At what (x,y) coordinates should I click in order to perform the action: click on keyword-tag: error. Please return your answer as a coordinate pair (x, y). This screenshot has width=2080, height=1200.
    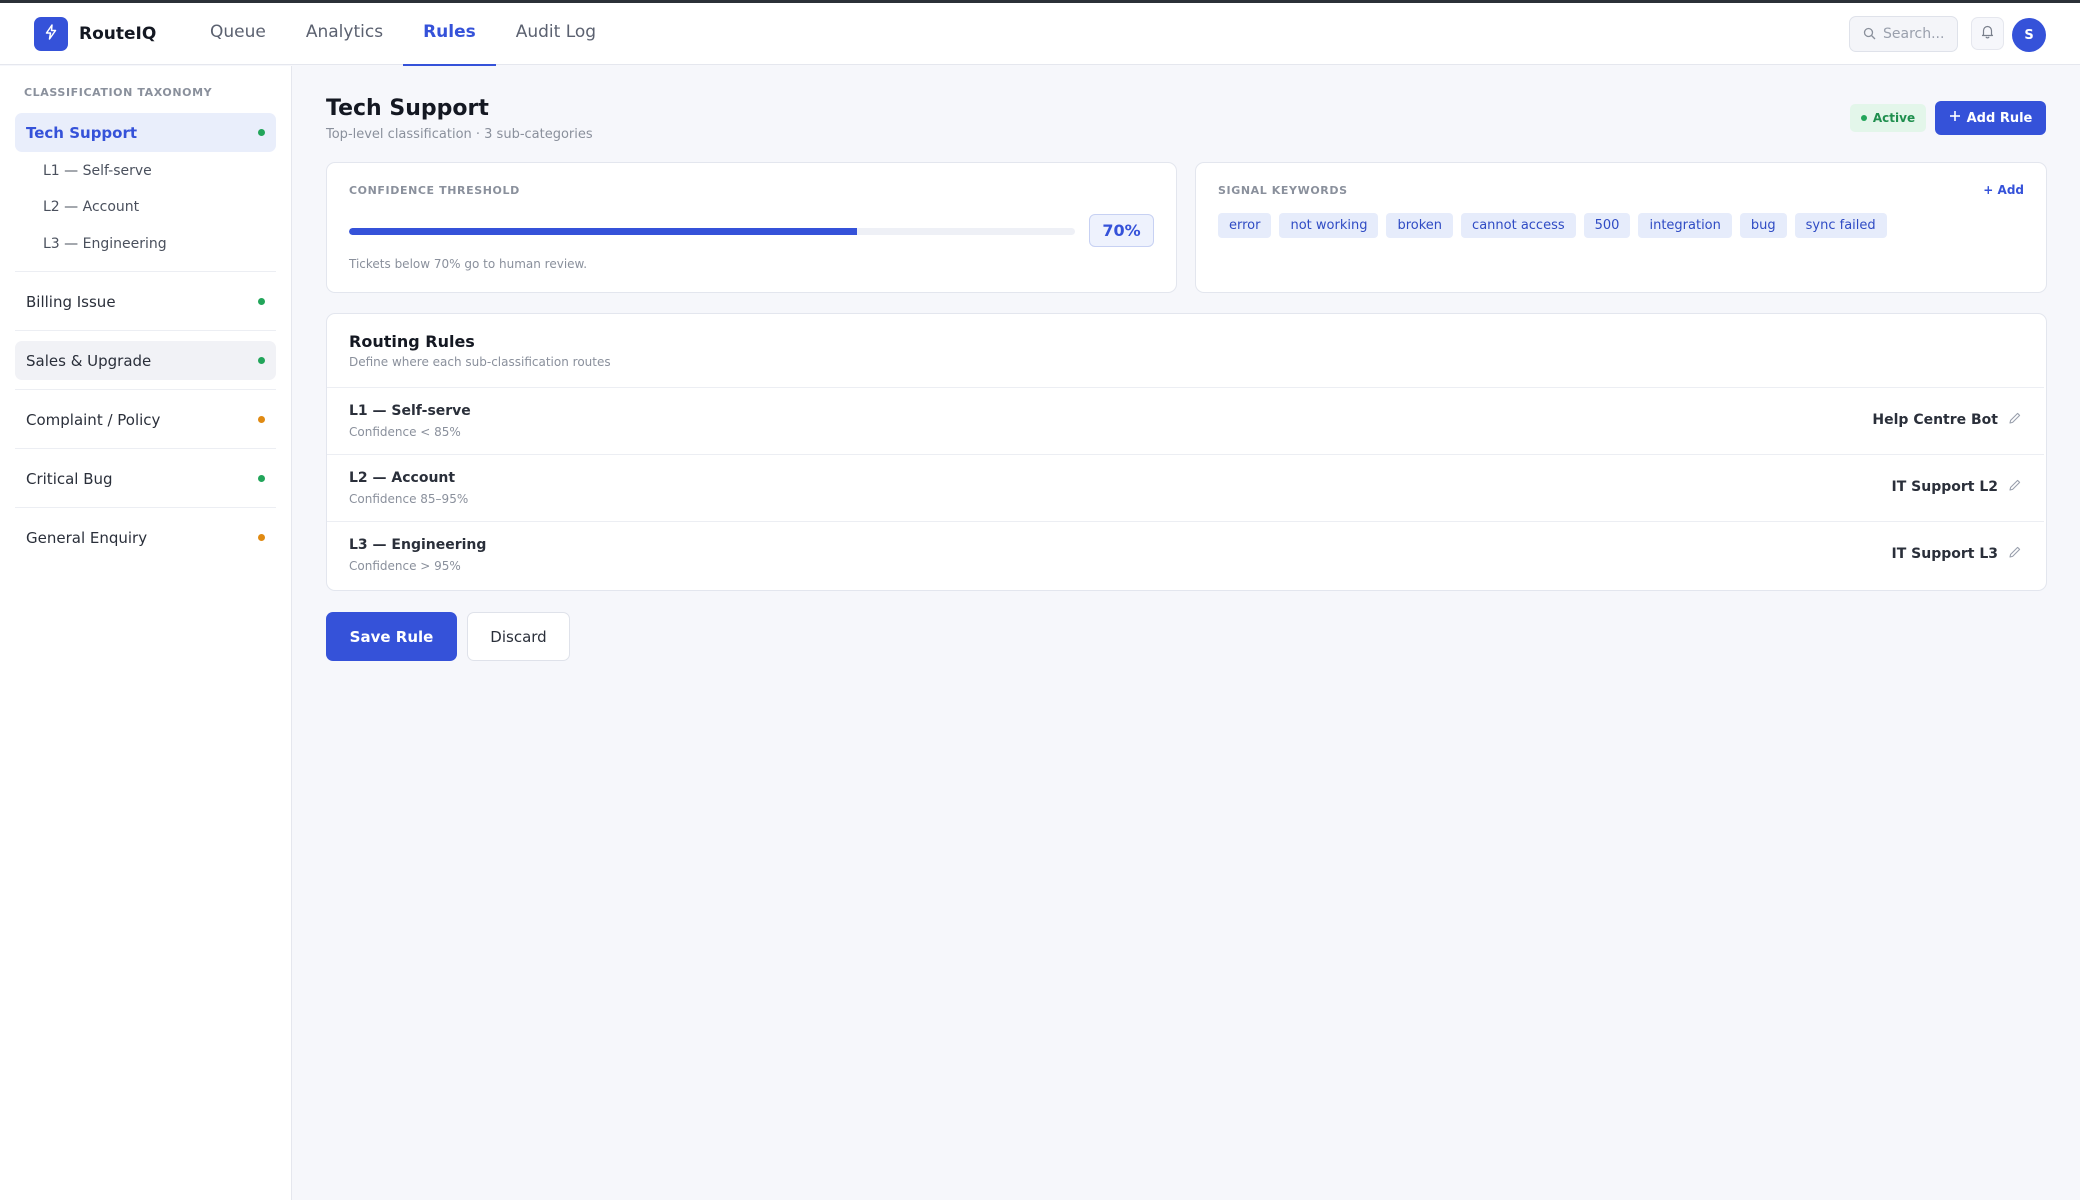
    Looking at the image, I should click on (1245, 225).